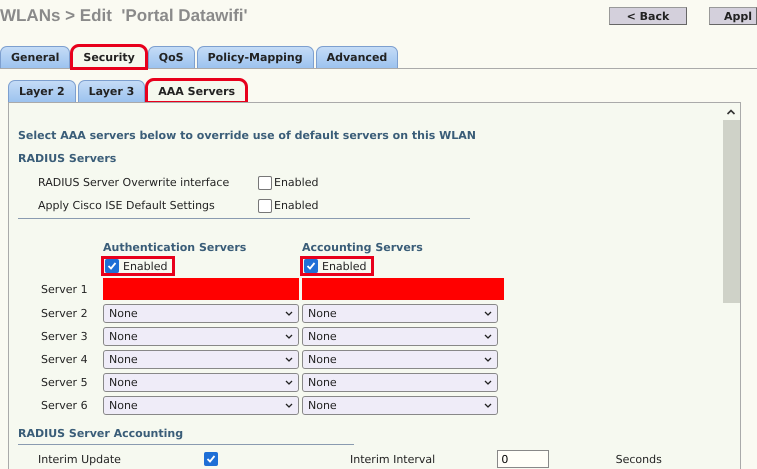  What do you see at coordinates (101, 433) in the screenshot?
I see `section-heading: RADIUS Server Accounting` at bounding box center [101, 433].